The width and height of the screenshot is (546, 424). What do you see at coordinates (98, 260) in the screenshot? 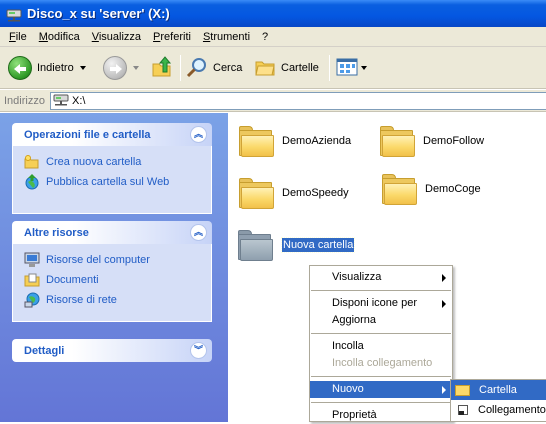
I see `link-label: Risorse del computer` at bounding box center [98, 260].